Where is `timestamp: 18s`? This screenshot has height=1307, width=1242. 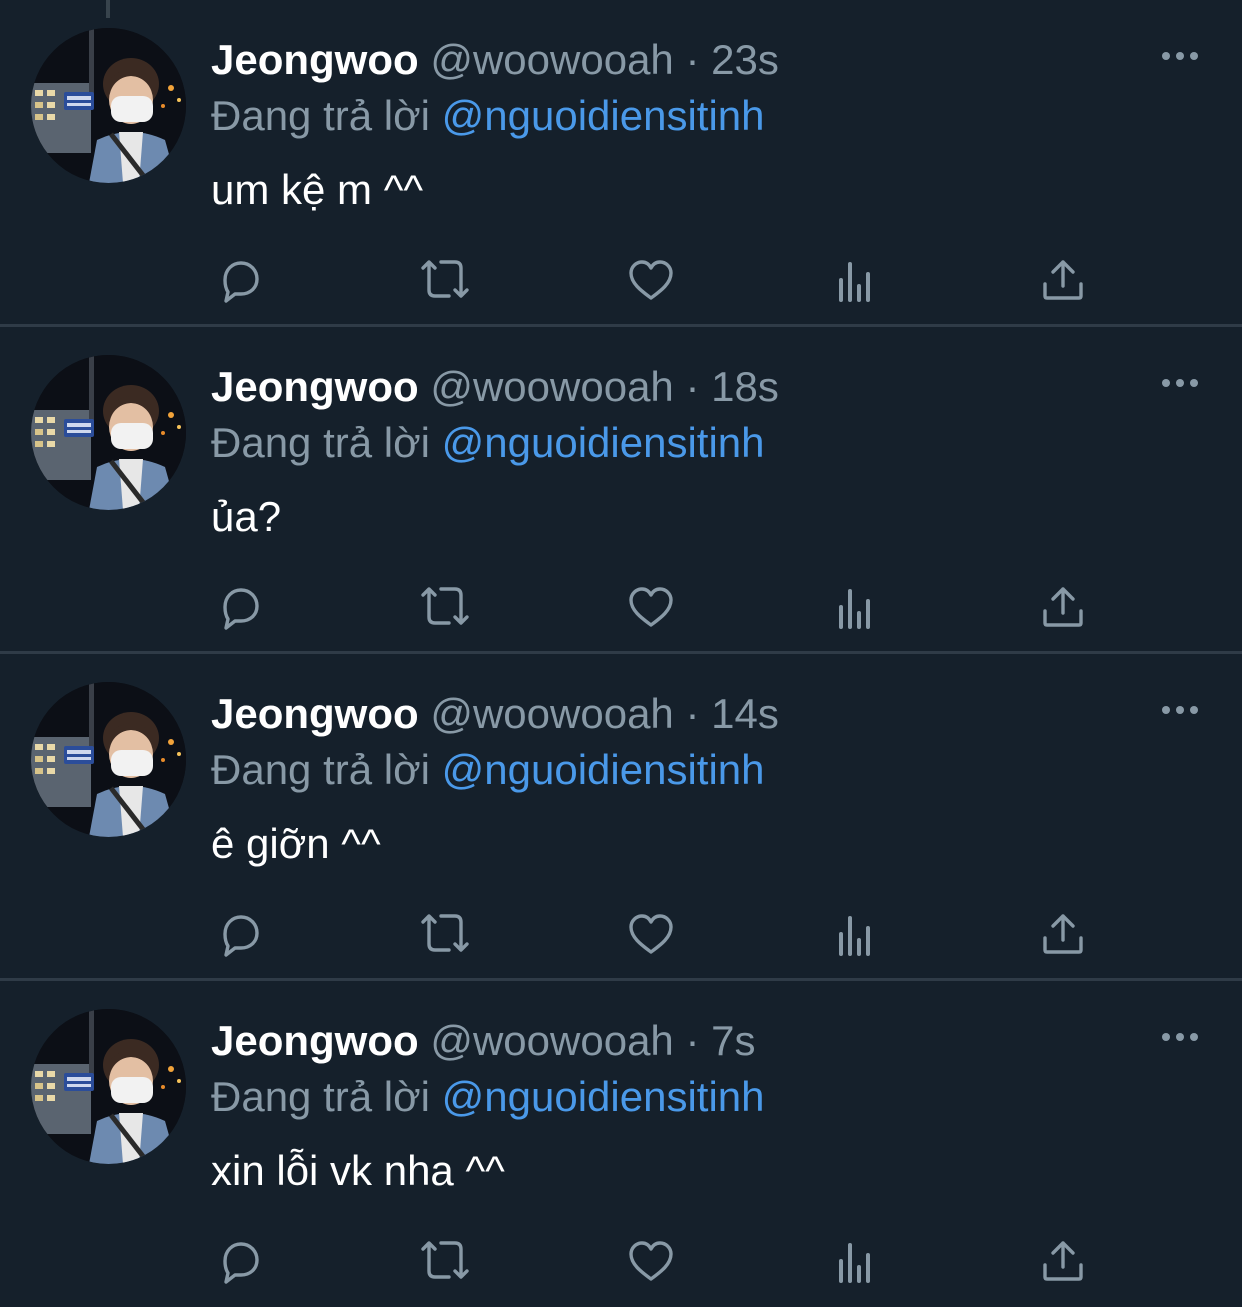
timestamp: 18s is located at coordinates (745, 386).